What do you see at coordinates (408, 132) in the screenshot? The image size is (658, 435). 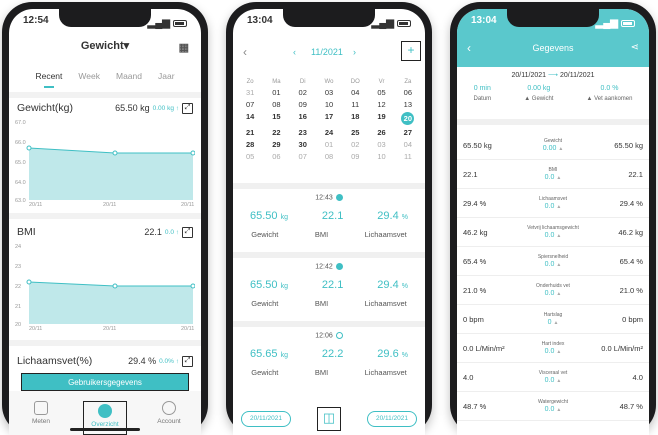 I see `calendar-day: 27` at bounding box center [408, 132].